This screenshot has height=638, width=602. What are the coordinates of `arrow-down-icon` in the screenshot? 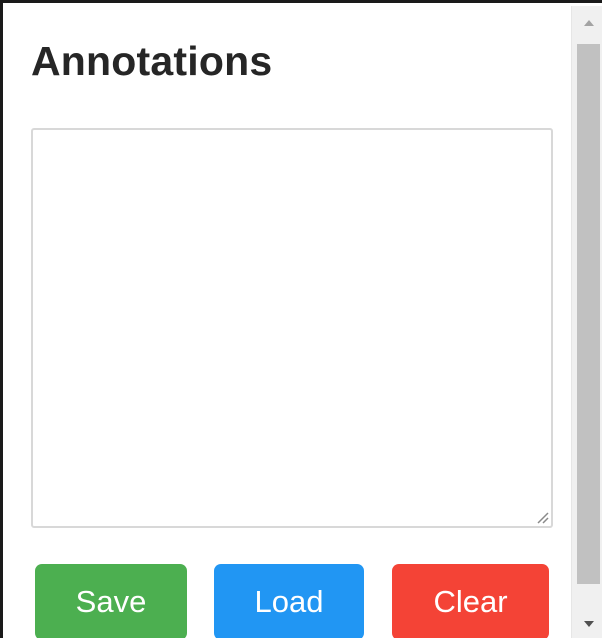 It's located at (588, 624).